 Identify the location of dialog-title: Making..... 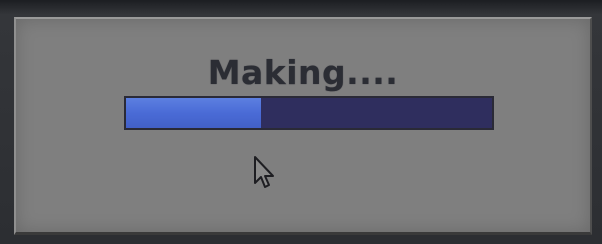
(303, 72).